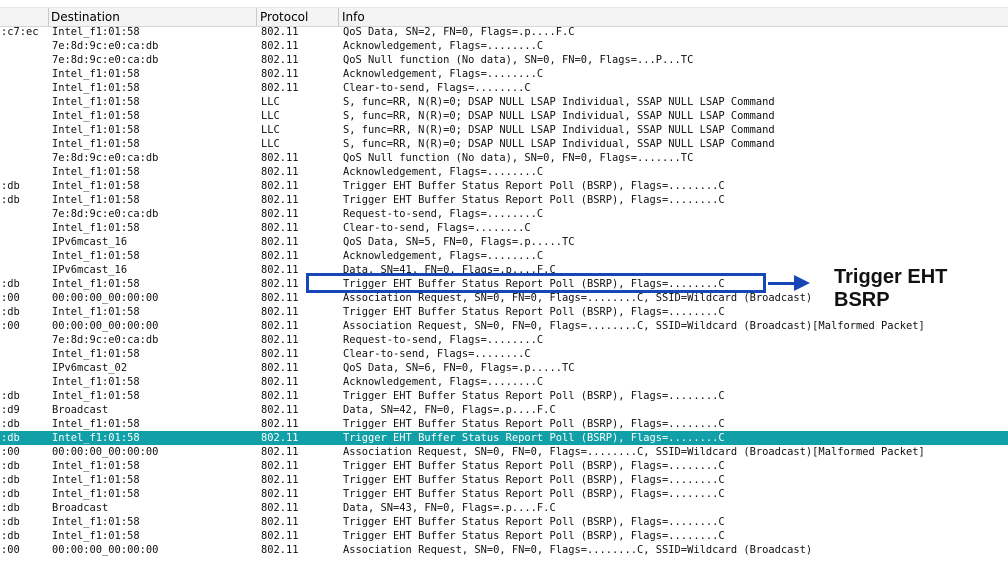  I want to click on packet-info-cell: Request-to-send, Flags=........C, so click(443, 214).